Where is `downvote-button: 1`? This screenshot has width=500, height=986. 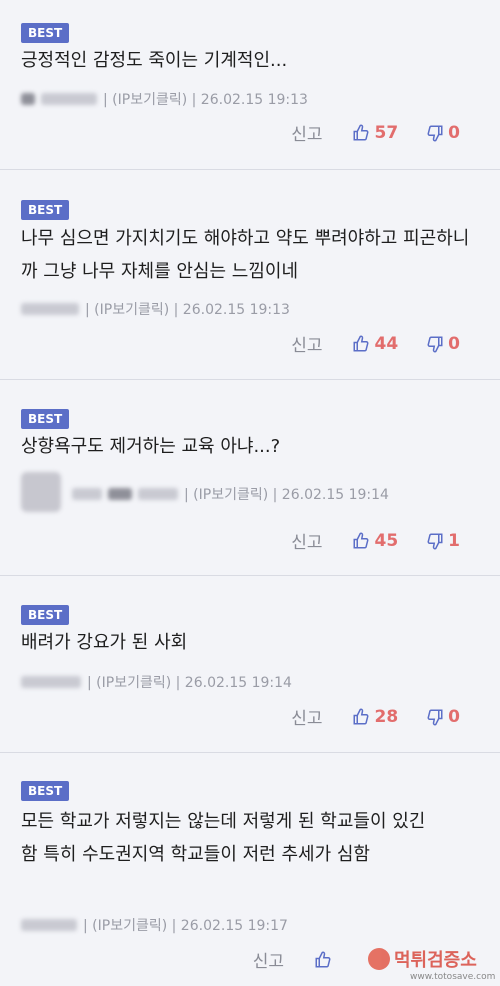 downvote-button: 1 is located at coordinates (443, 541).